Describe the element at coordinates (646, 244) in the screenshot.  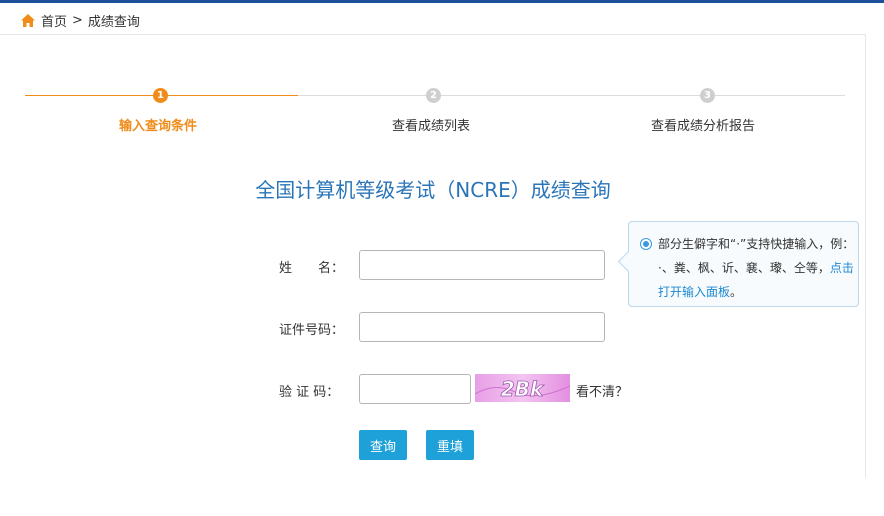
I see `radio-selected-icon` at that location.